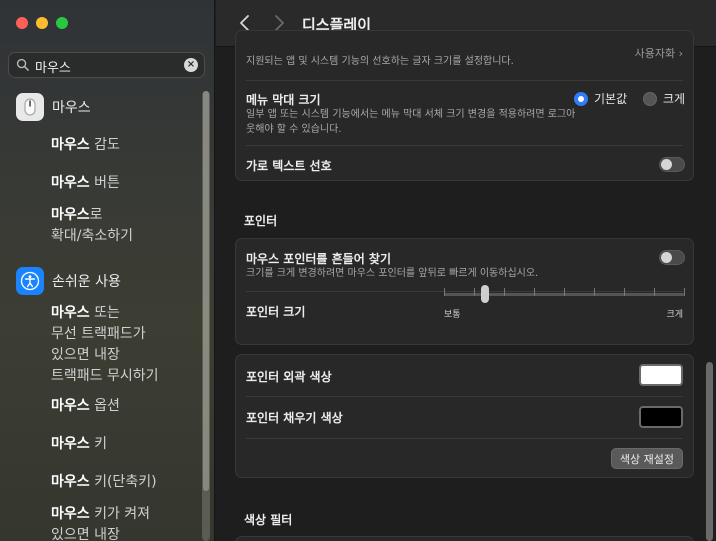 The width and height of the screenshot is (716, 541). I want to click on sidebar-section-label: 마우스, so click(71, 108).